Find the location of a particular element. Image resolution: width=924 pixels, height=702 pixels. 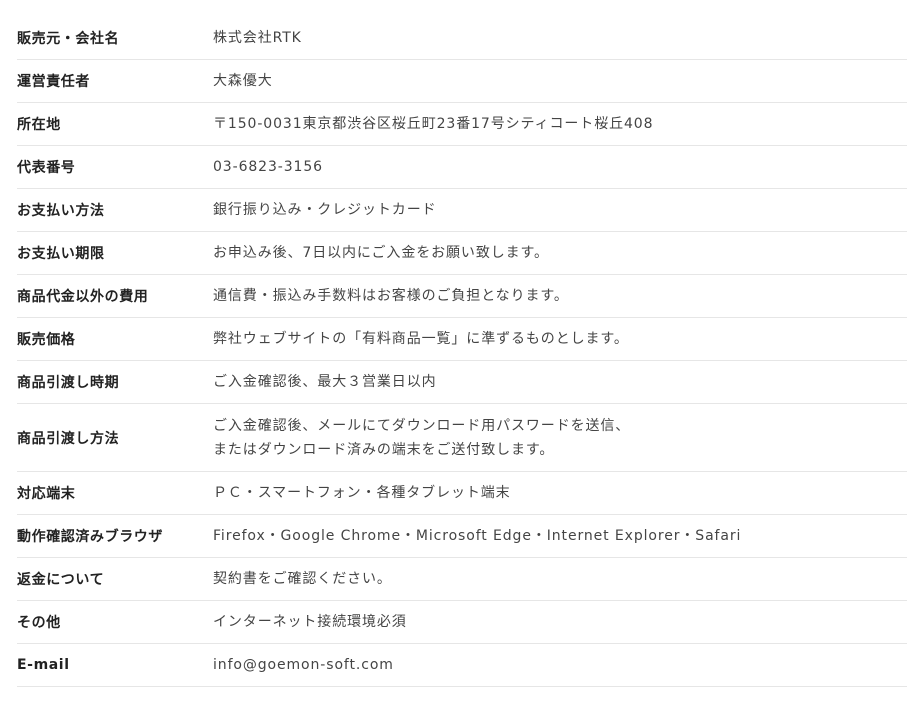

row-value-email: info@goemon-soft.com is located at coordinates (560, 665).